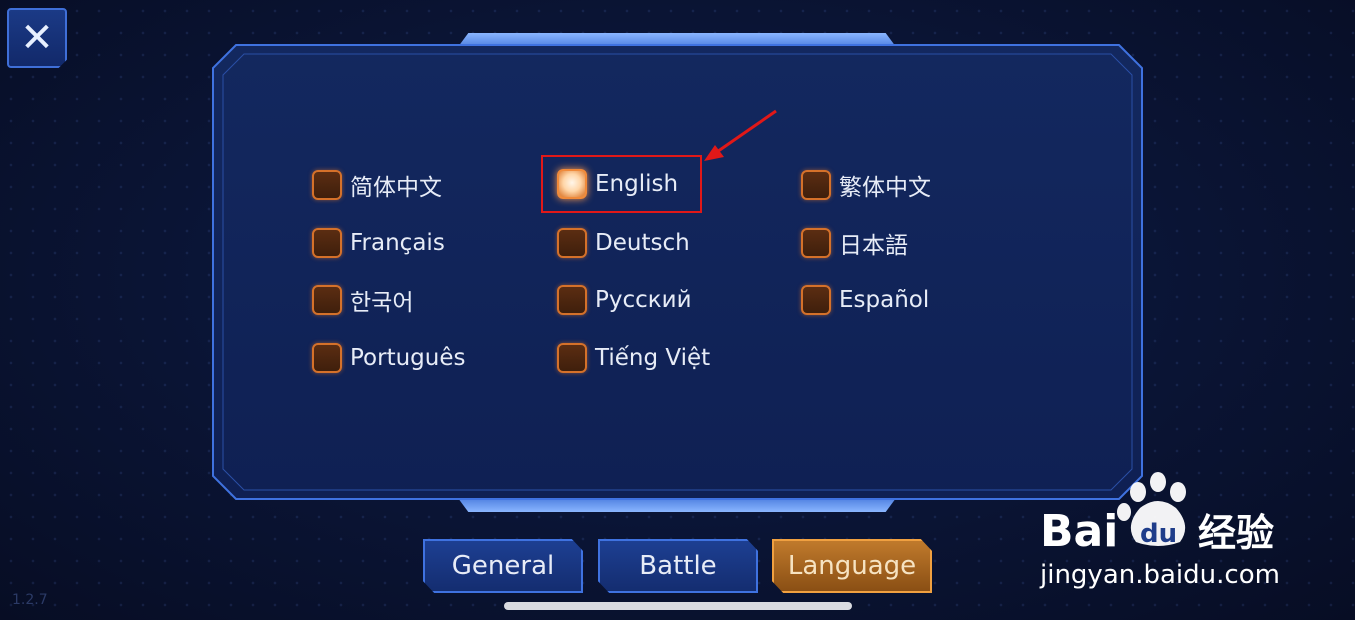  I want to click on home-indicator, so click(678, 606).